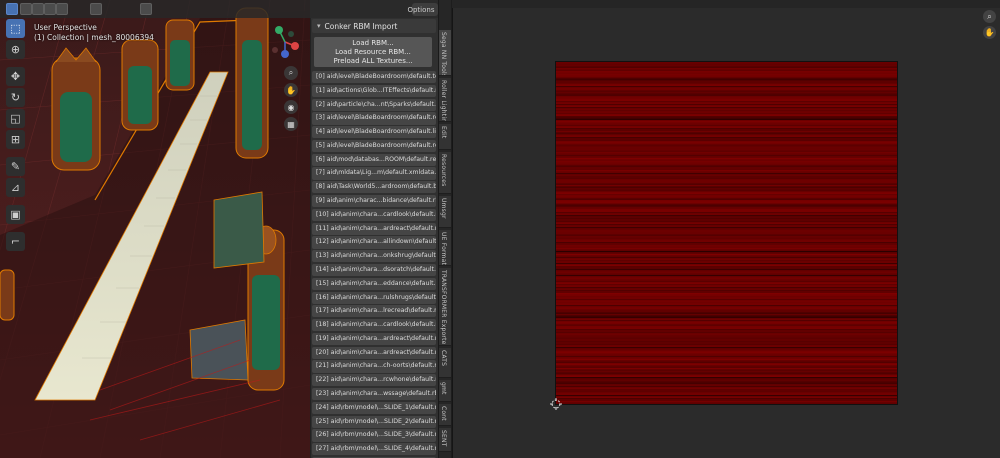  I want to click on tab-sega-nn-tools: Sega NN Tools, so click(445, 53).